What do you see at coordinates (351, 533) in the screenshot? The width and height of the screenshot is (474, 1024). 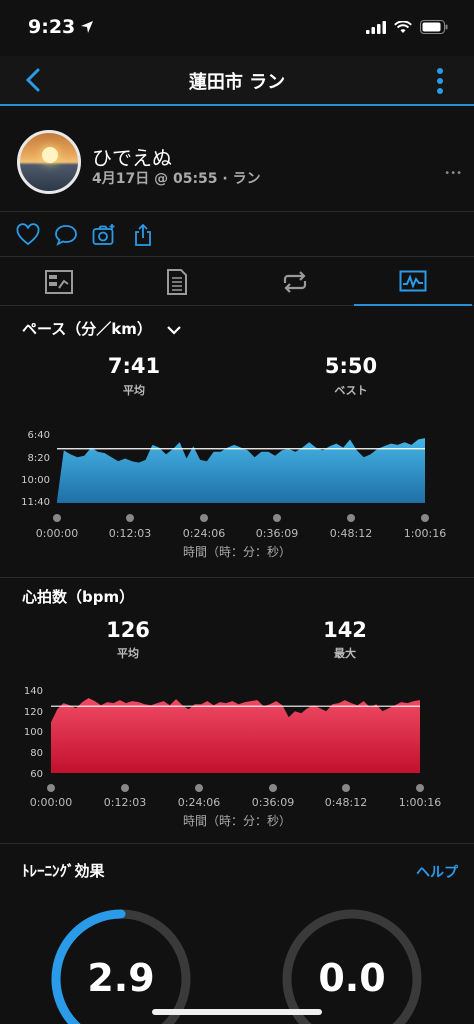 I see `pace-xtick: 0:48:12` at bounding box center [351, 533].